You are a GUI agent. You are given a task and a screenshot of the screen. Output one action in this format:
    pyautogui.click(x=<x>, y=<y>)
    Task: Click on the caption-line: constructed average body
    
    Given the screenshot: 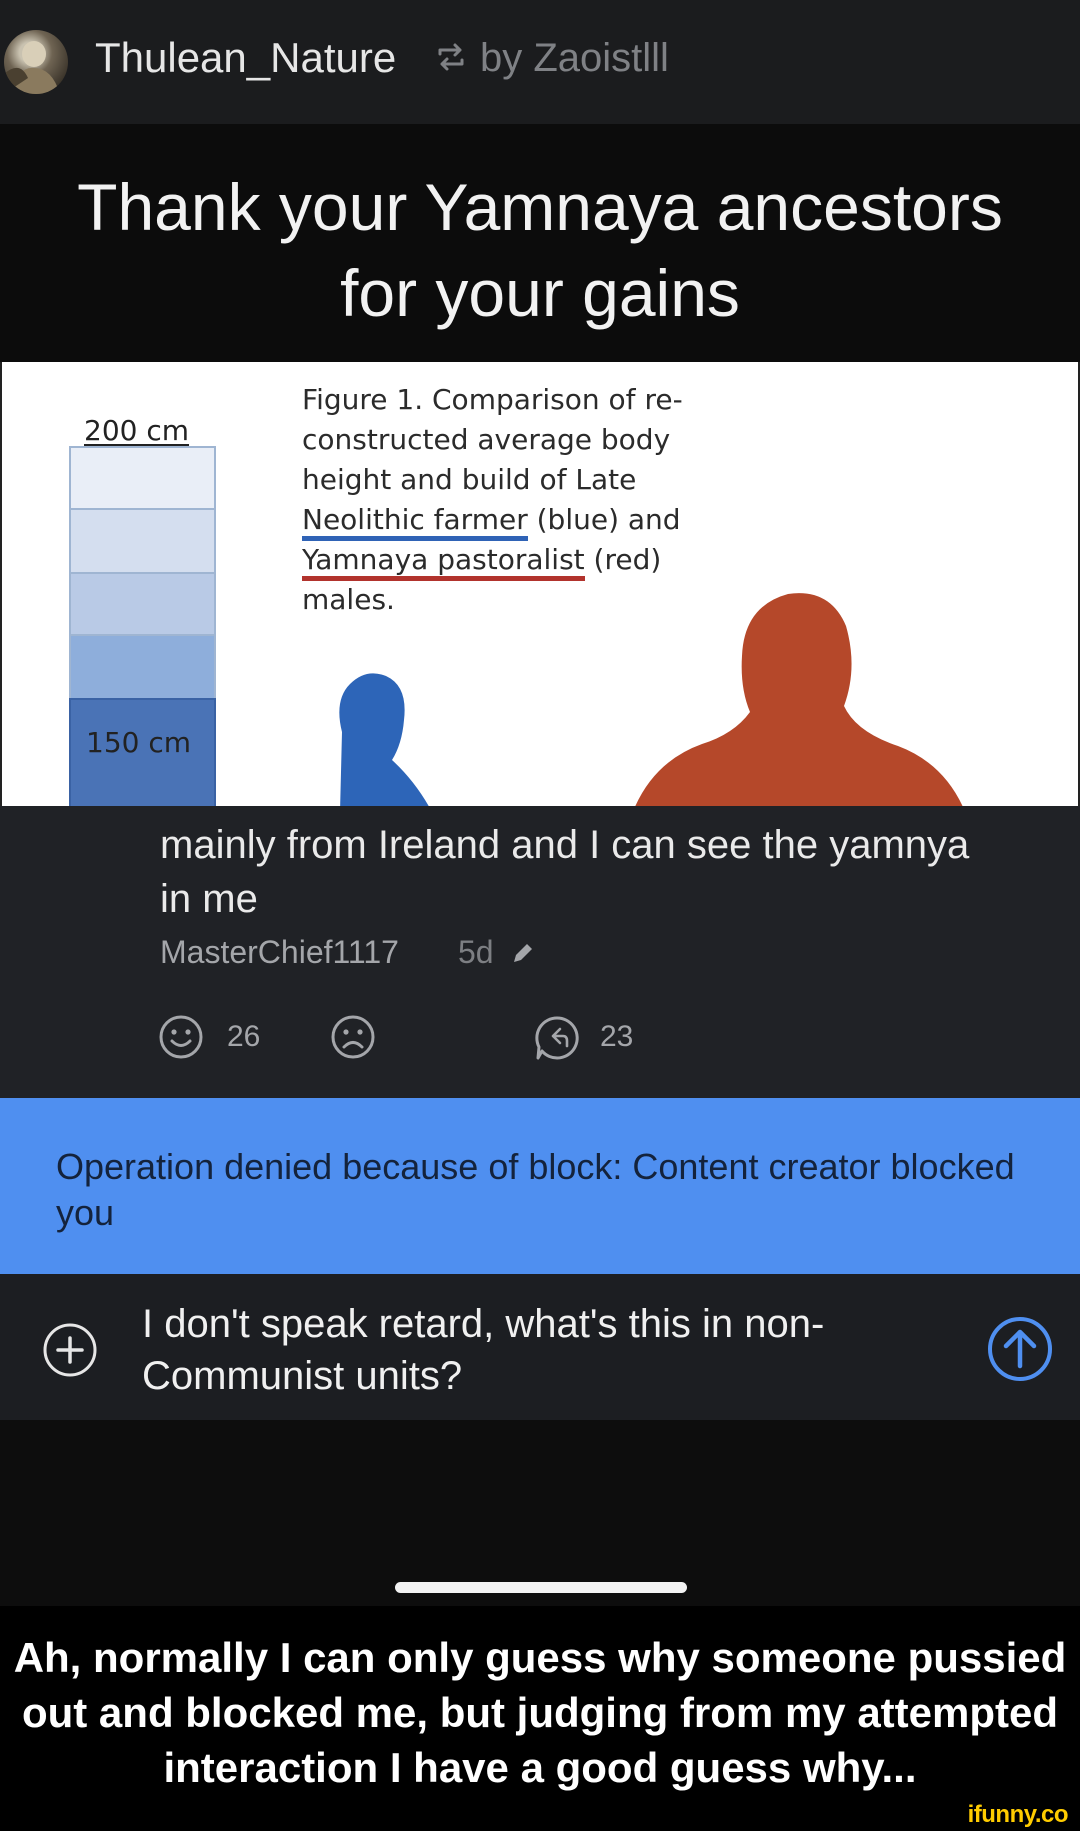 What is the action you would take?
    pyautogui.click(x=486, y=439)
    